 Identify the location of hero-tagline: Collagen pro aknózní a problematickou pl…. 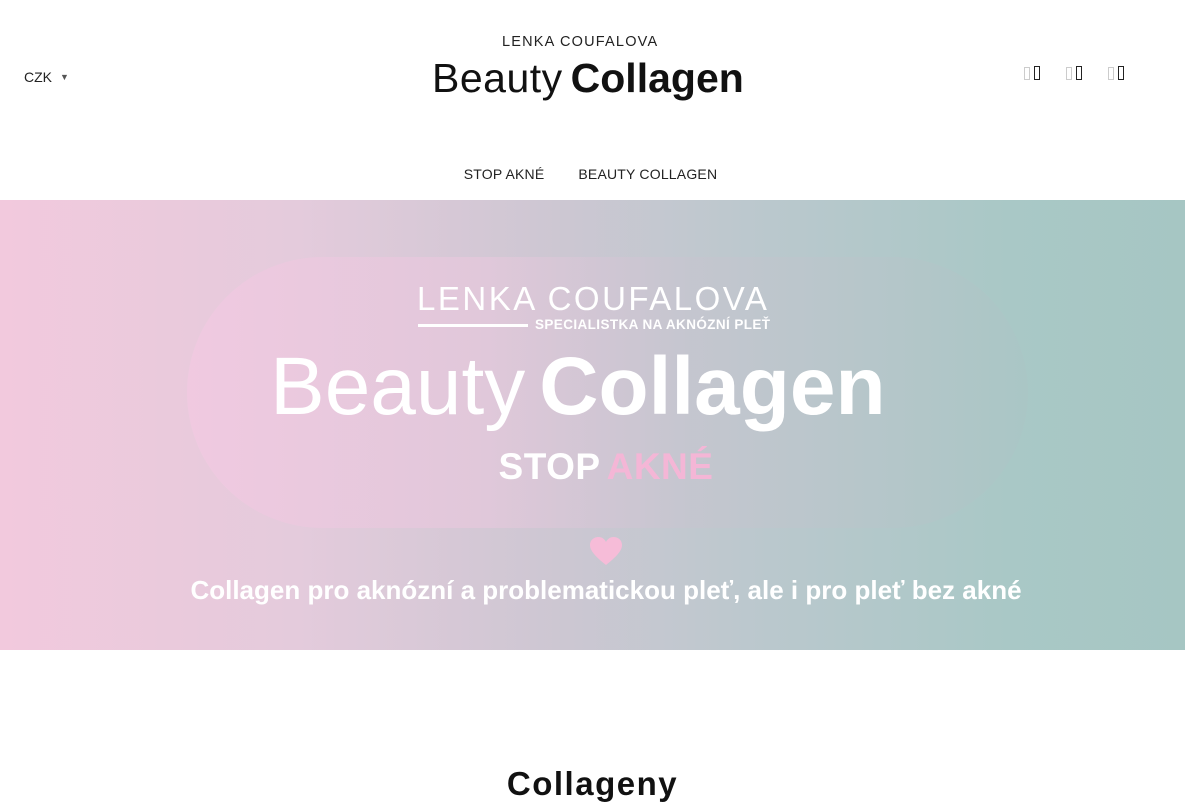
(606, 590).